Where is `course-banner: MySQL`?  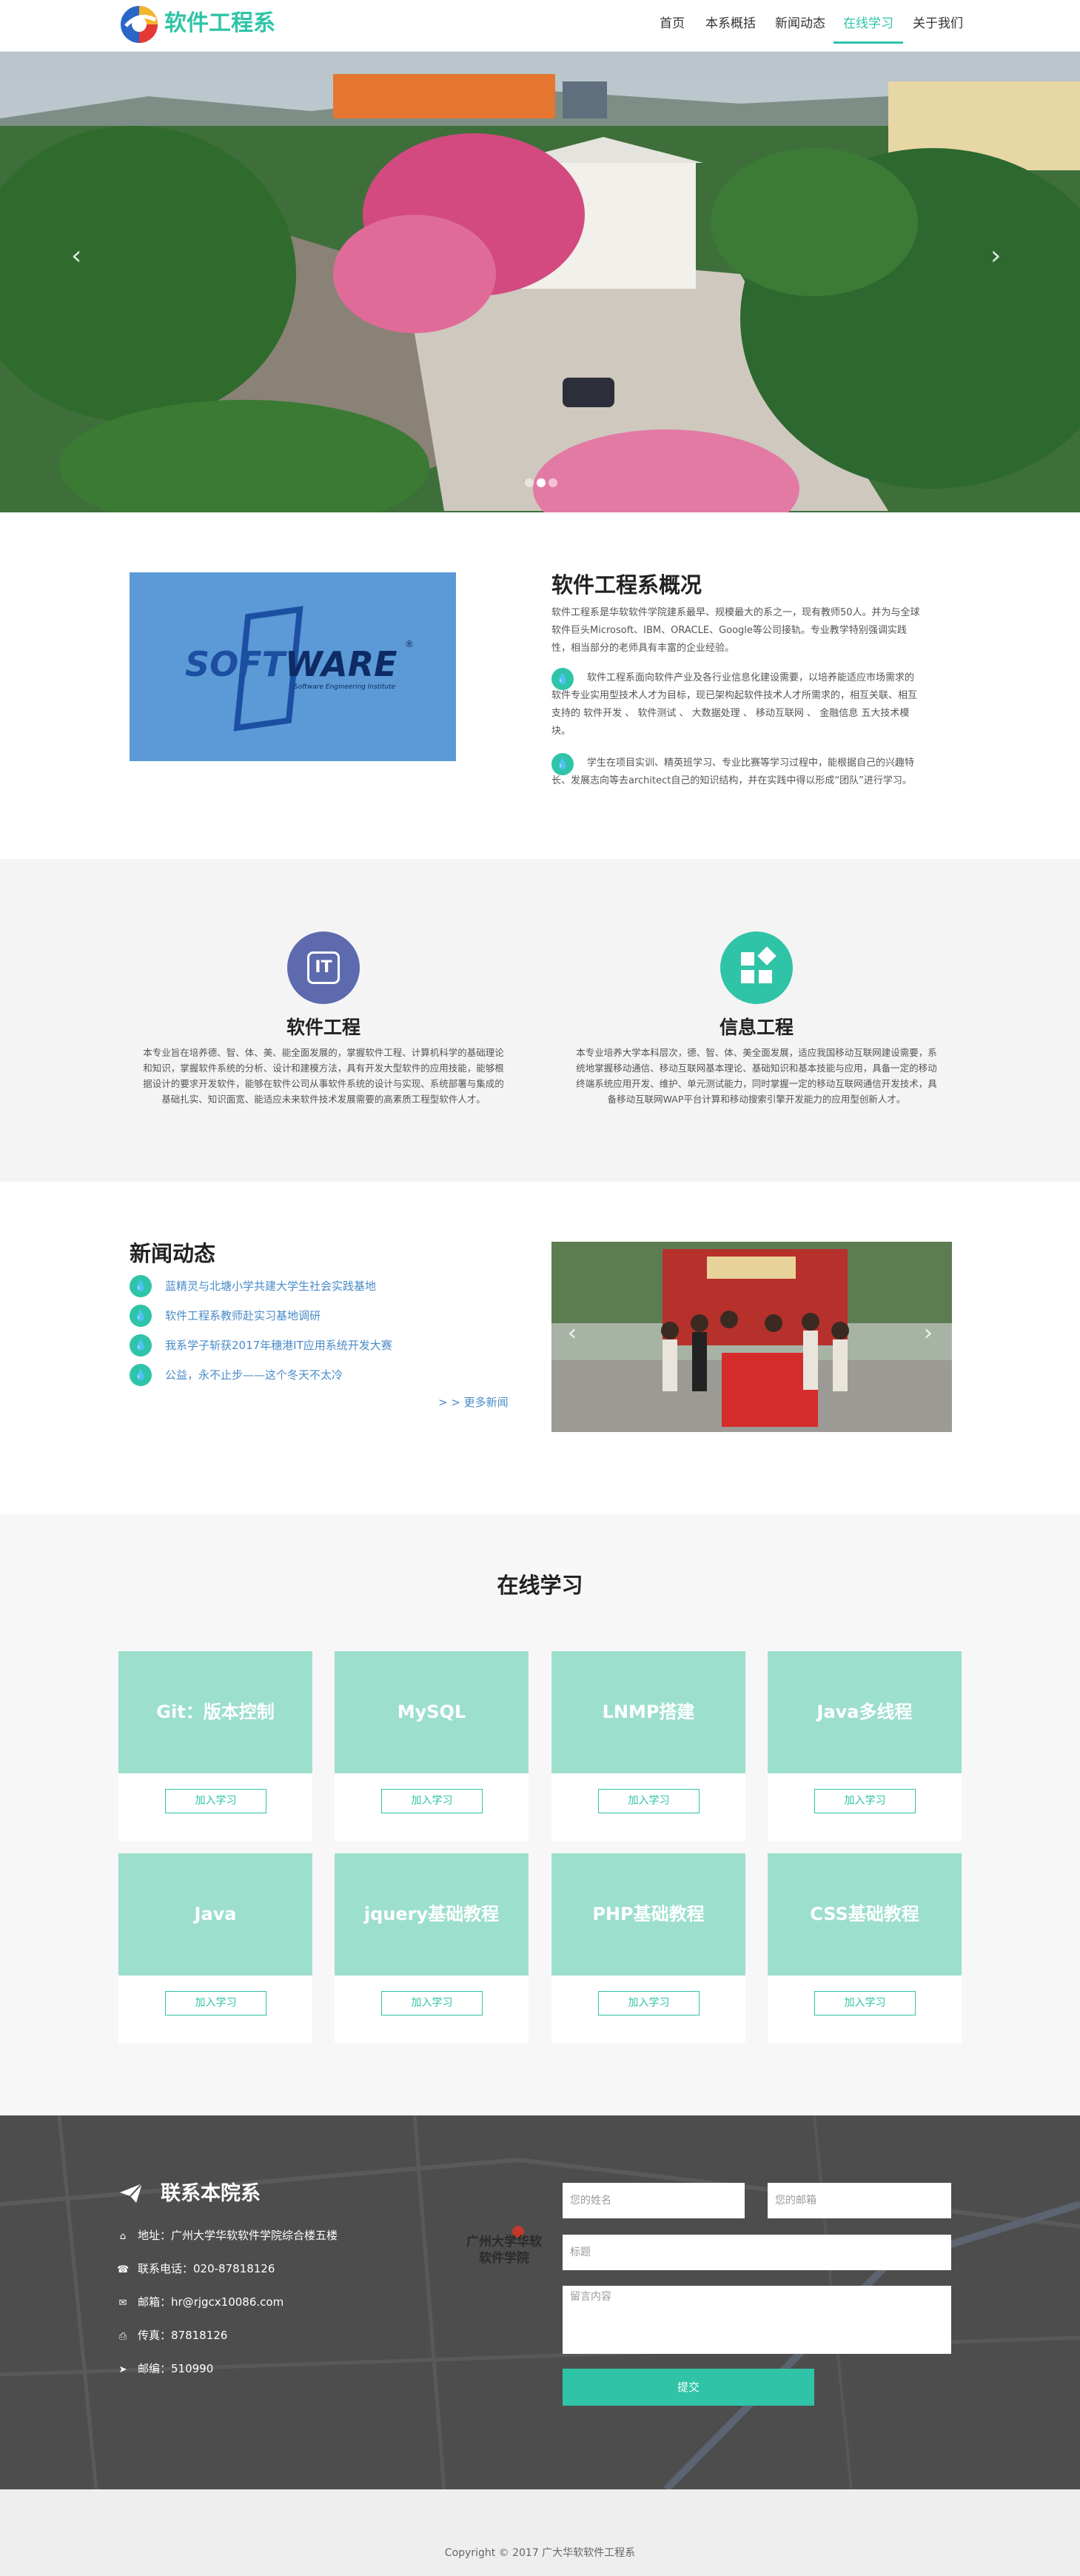 course-banner: MySQL is located at coordinates (432, 1712).